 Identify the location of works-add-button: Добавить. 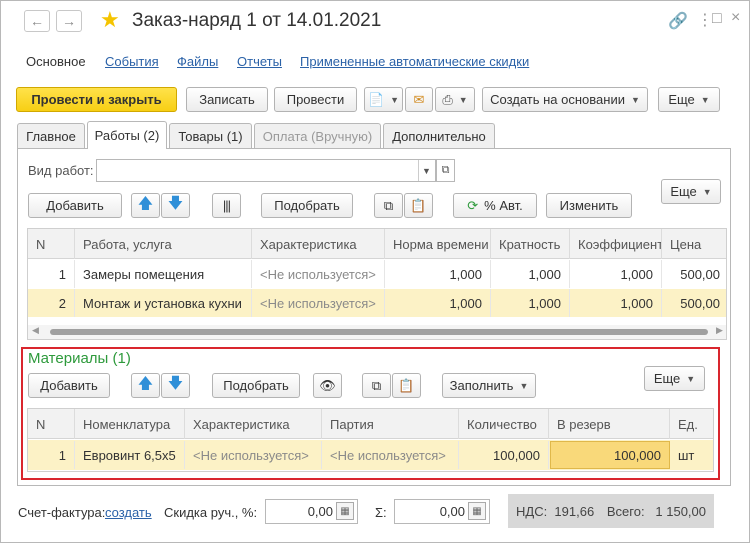
(75, 205).